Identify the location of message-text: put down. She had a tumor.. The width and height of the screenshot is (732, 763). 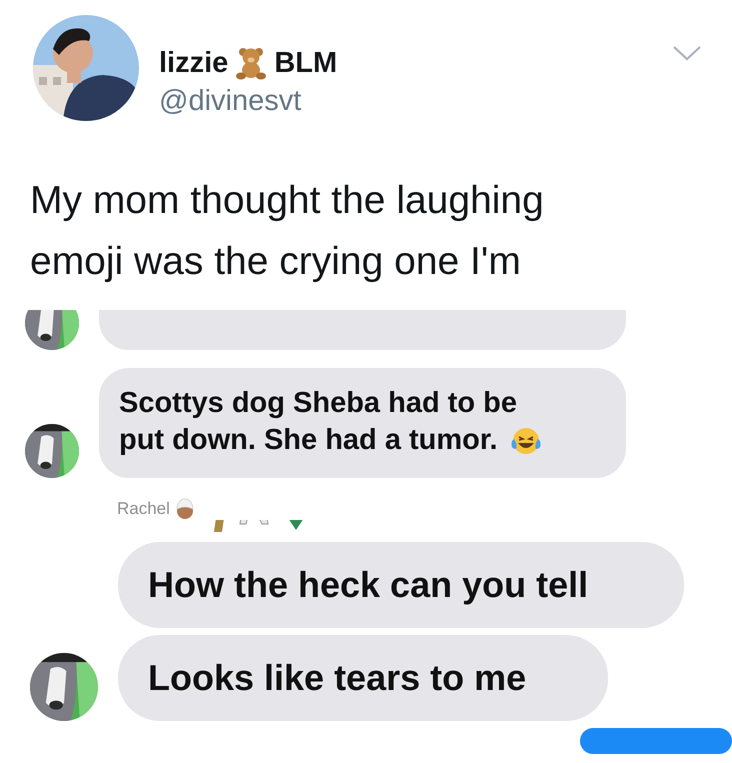
(308, 440).